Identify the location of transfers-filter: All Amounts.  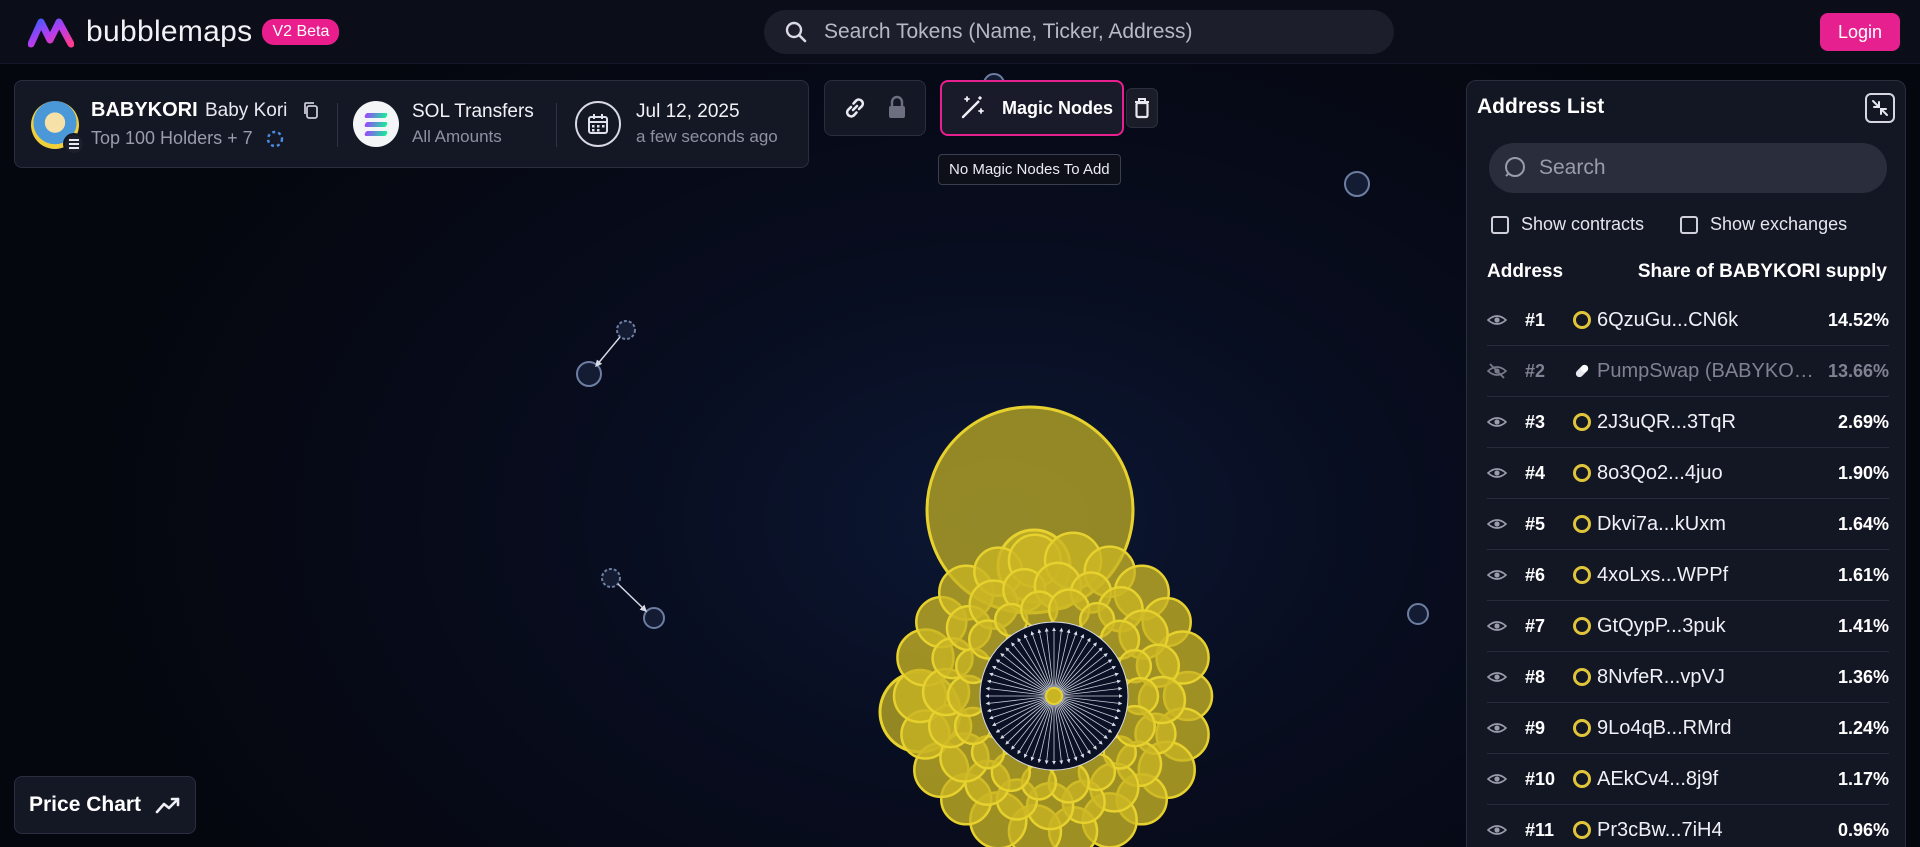
(457, 136).